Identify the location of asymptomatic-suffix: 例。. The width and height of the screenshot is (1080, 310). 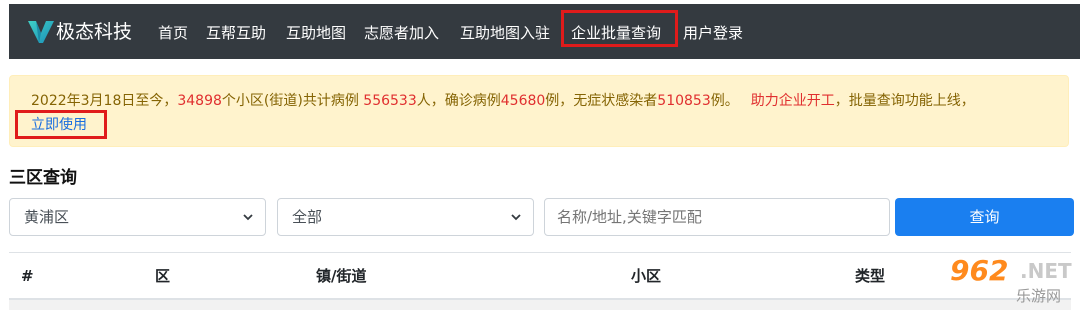
(724, 101).